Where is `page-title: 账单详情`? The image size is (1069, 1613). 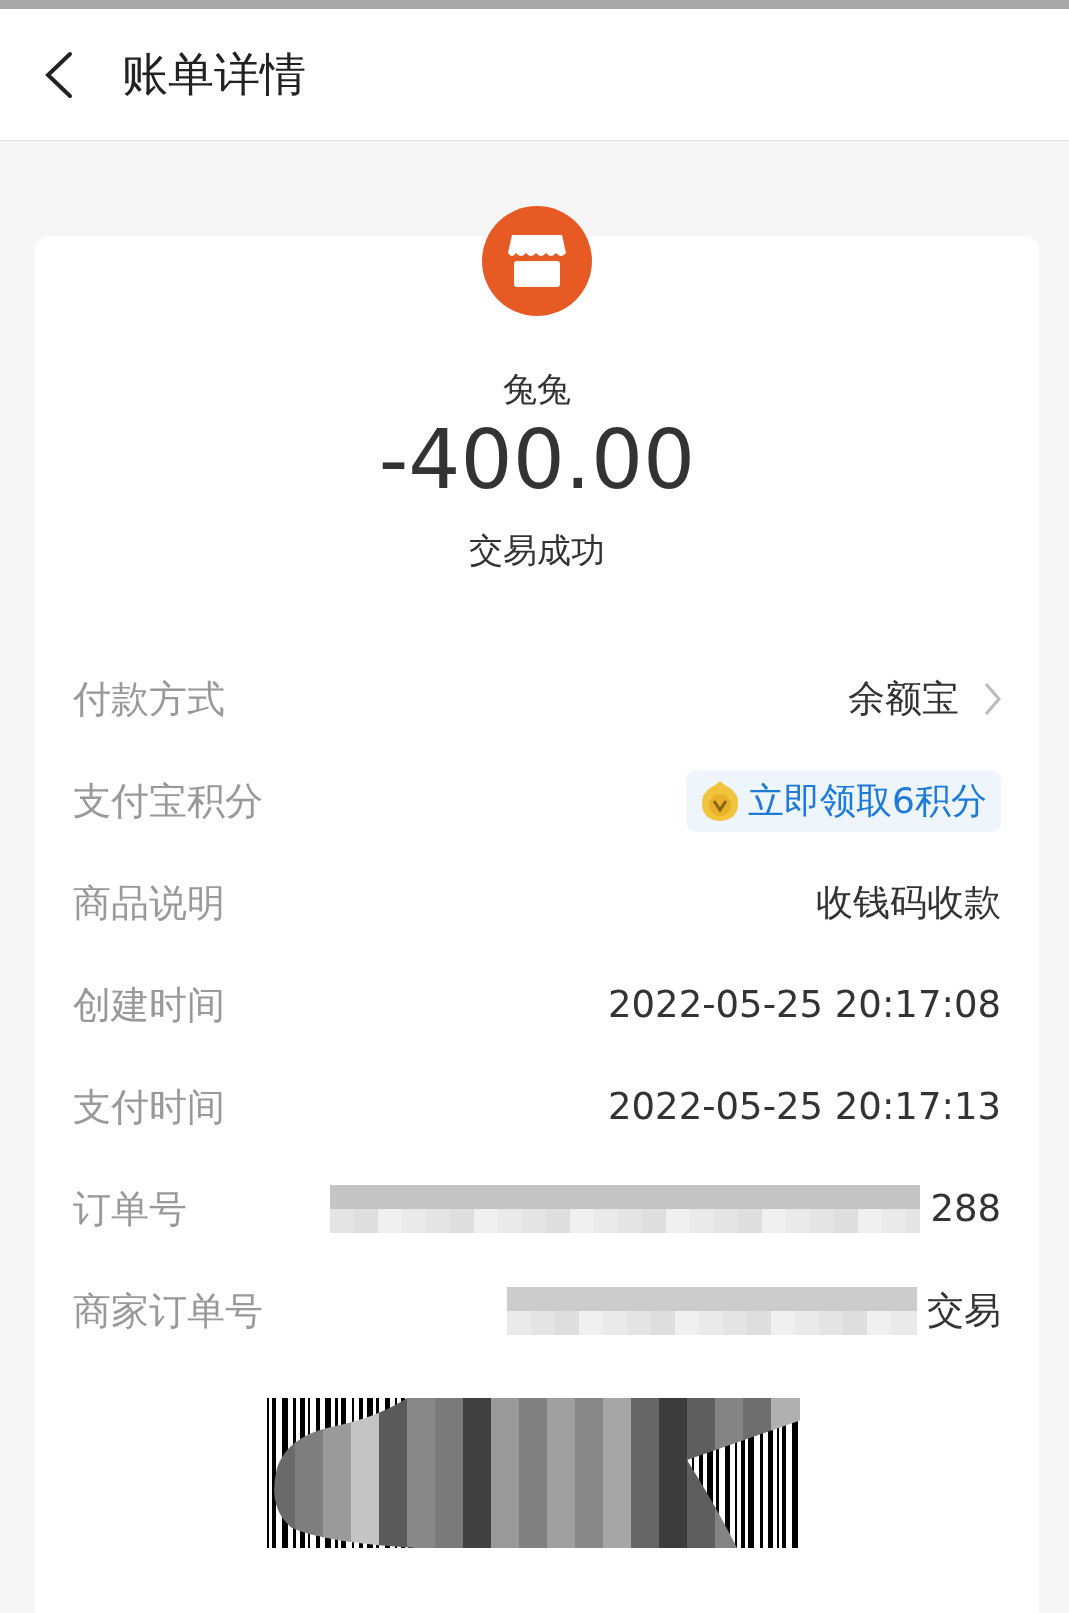 page-title: 账单详情 is located at coordinates (214, 74).